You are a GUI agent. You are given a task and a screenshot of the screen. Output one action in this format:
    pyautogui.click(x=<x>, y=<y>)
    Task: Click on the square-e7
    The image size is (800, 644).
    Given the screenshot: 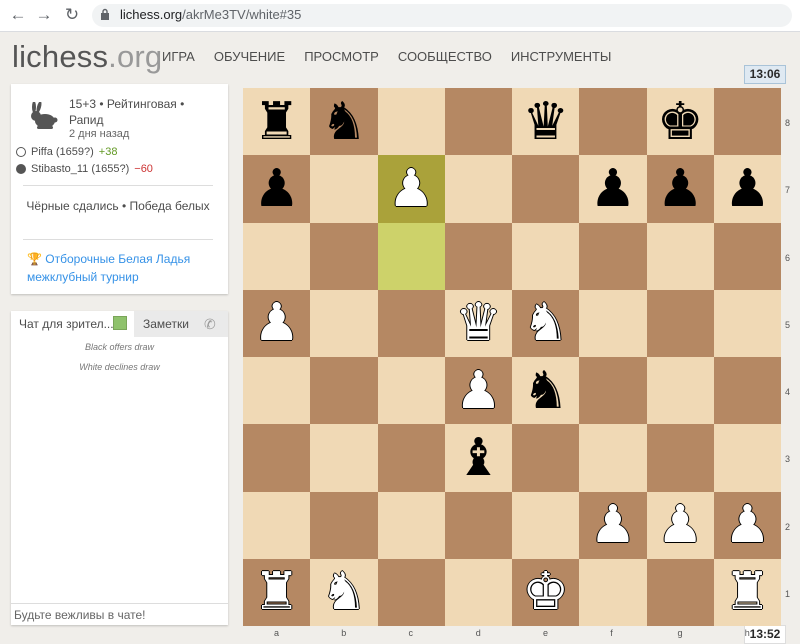 What is the action you would take?
    pyautogui.click(x=546, y=189)
    